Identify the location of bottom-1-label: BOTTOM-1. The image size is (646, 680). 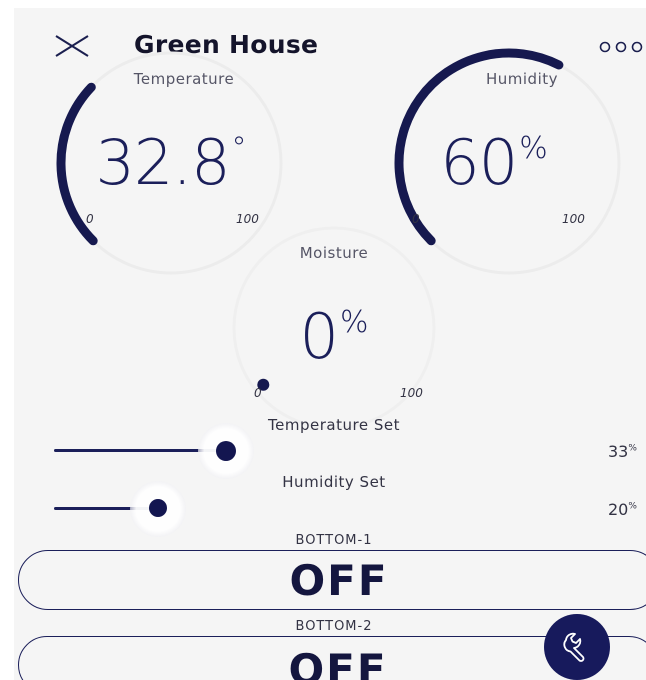
(334, 540).